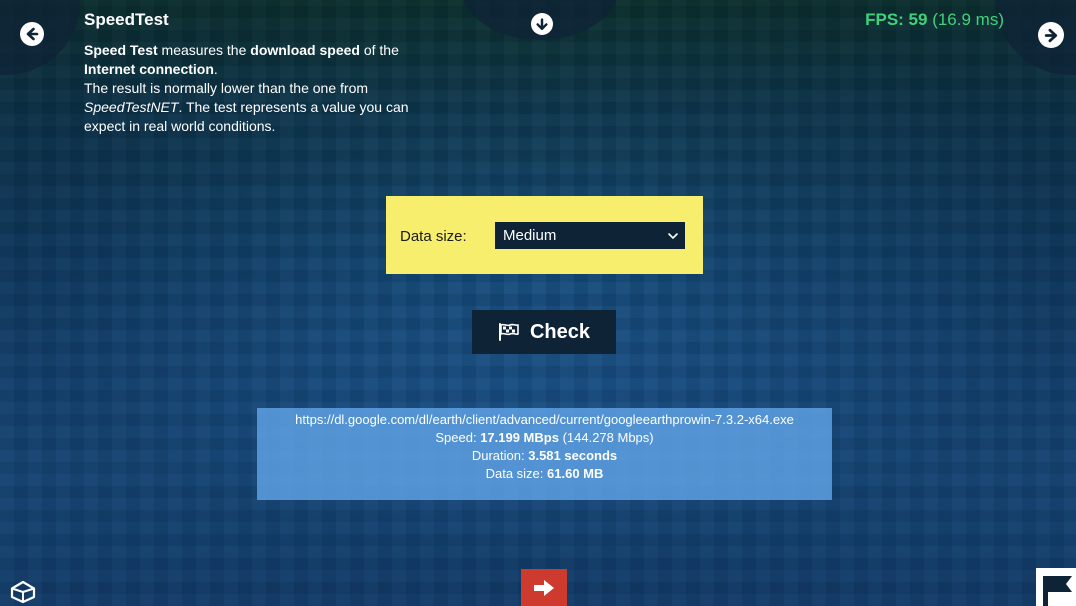 This screenshot has width=1076, height=606. Describe the element at coordinates (204, 50) in the screenshot. I see `description-text-part: measures the` at that location.